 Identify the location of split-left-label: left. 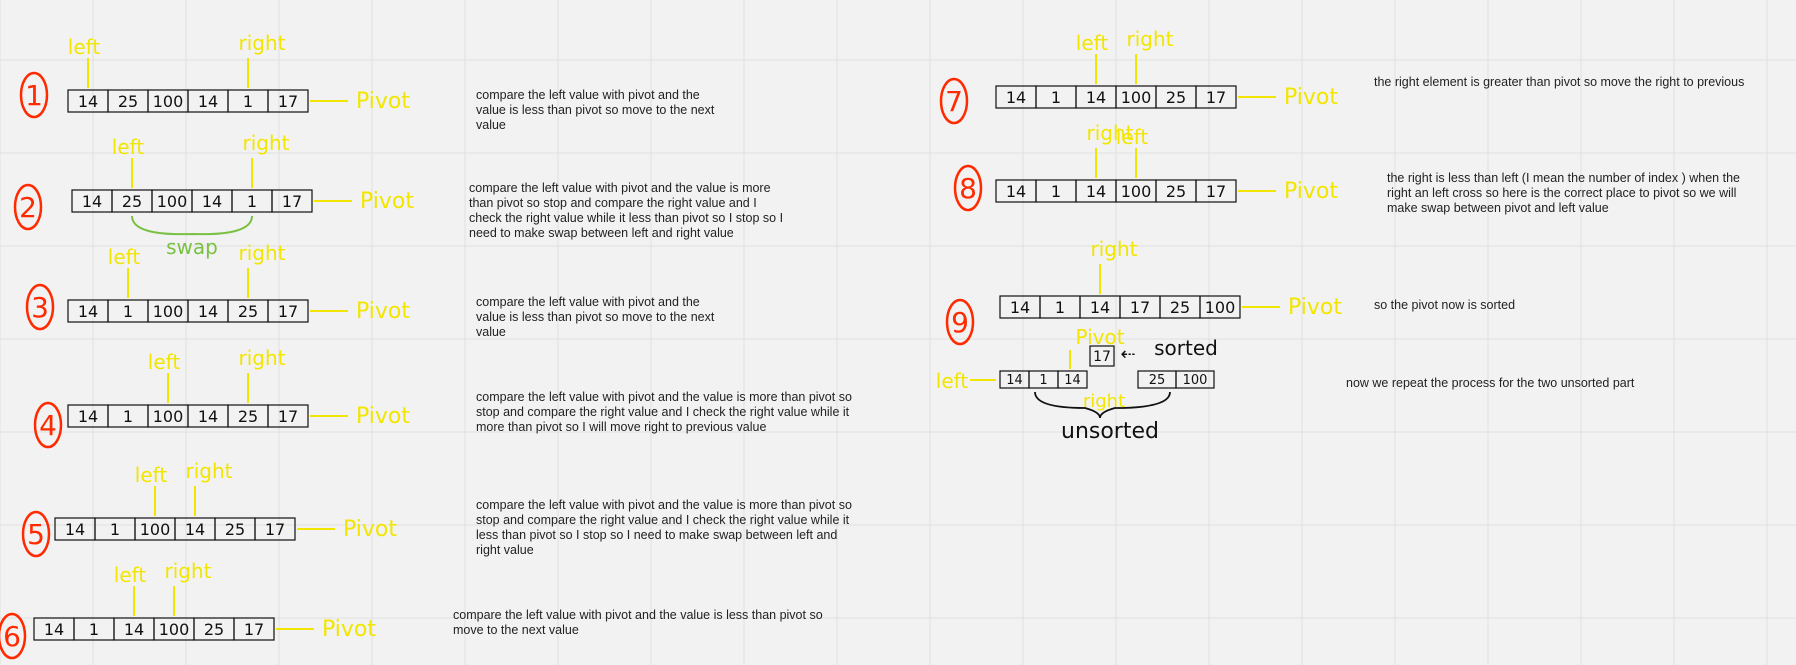
(952, 381).